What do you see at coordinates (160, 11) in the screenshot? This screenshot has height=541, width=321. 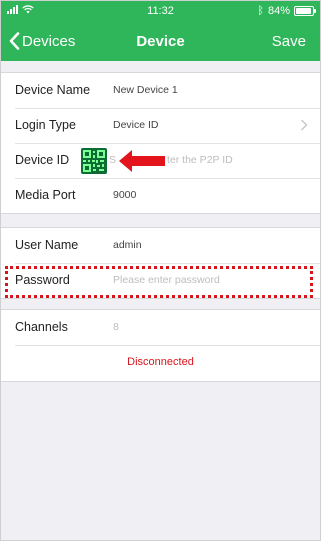 I see `status-bar: 11:32 ᛒ 84%` at bounding box center [160, 11].